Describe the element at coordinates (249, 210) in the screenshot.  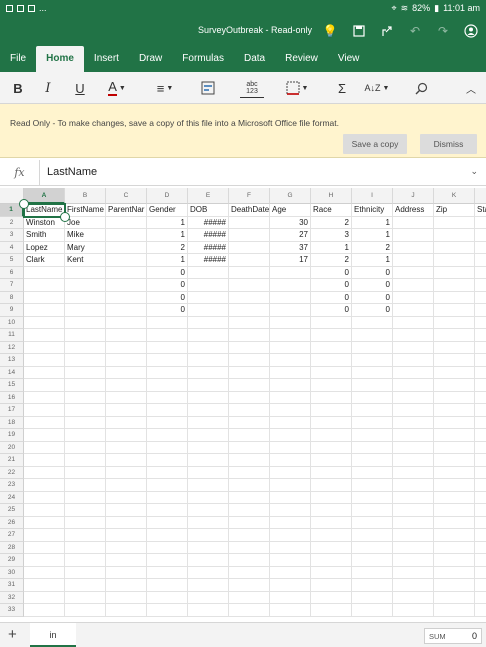
I see `grid-cell: DeathDate` at that location.